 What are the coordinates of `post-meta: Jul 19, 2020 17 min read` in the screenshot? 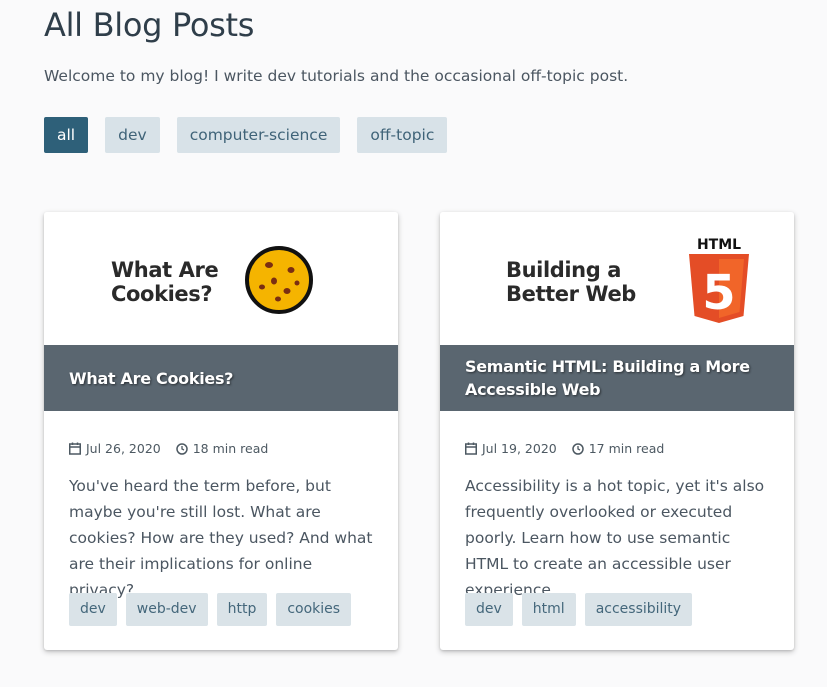 It's located at (564, 448).